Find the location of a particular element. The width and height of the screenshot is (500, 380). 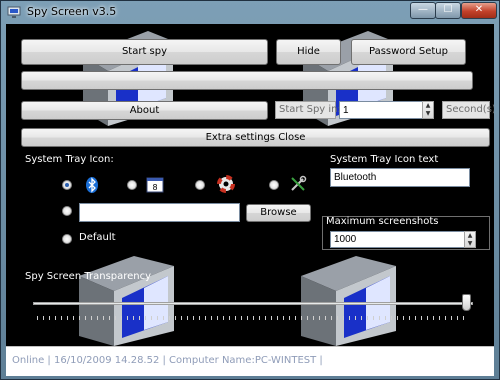

tray-icon-radio-custom is located at coordinates (67, 211).